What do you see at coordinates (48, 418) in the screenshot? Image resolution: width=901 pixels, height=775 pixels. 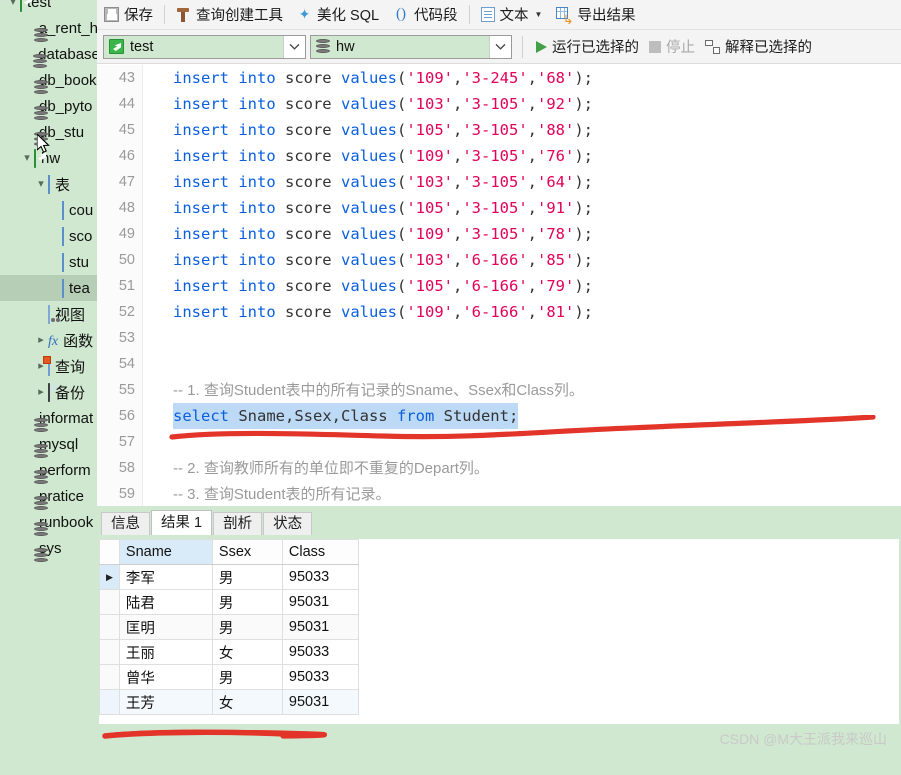 I see `tree-item-16: ▸informat` at bounding box center [48, 418].